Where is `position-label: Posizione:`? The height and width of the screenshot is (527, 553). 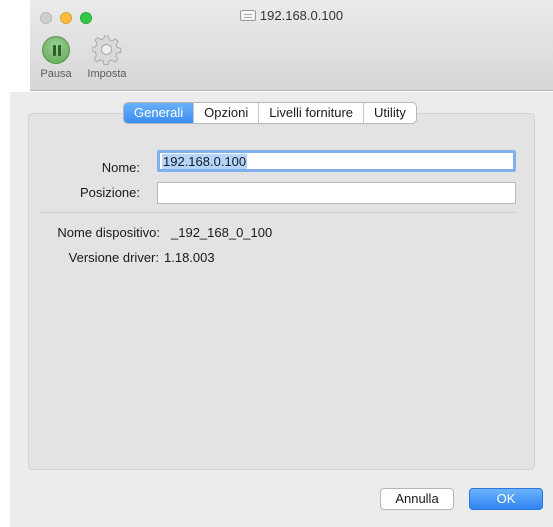 position-label: Posizione: is located at coordinates (110, 192).